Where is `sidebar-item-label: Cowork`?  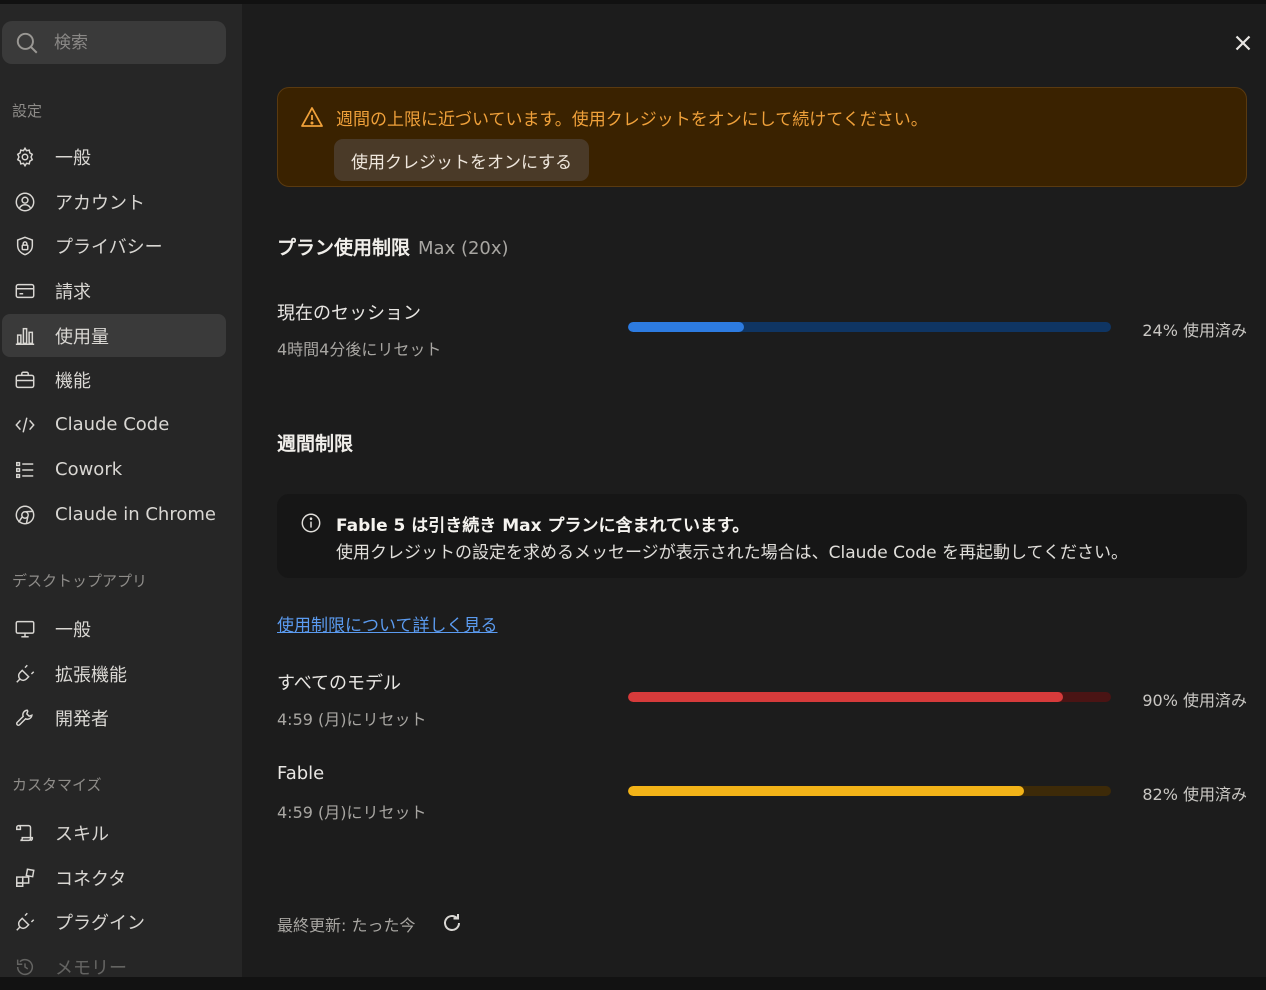 sidebar-item-label: Cowork is located at coordinates (89, 469).